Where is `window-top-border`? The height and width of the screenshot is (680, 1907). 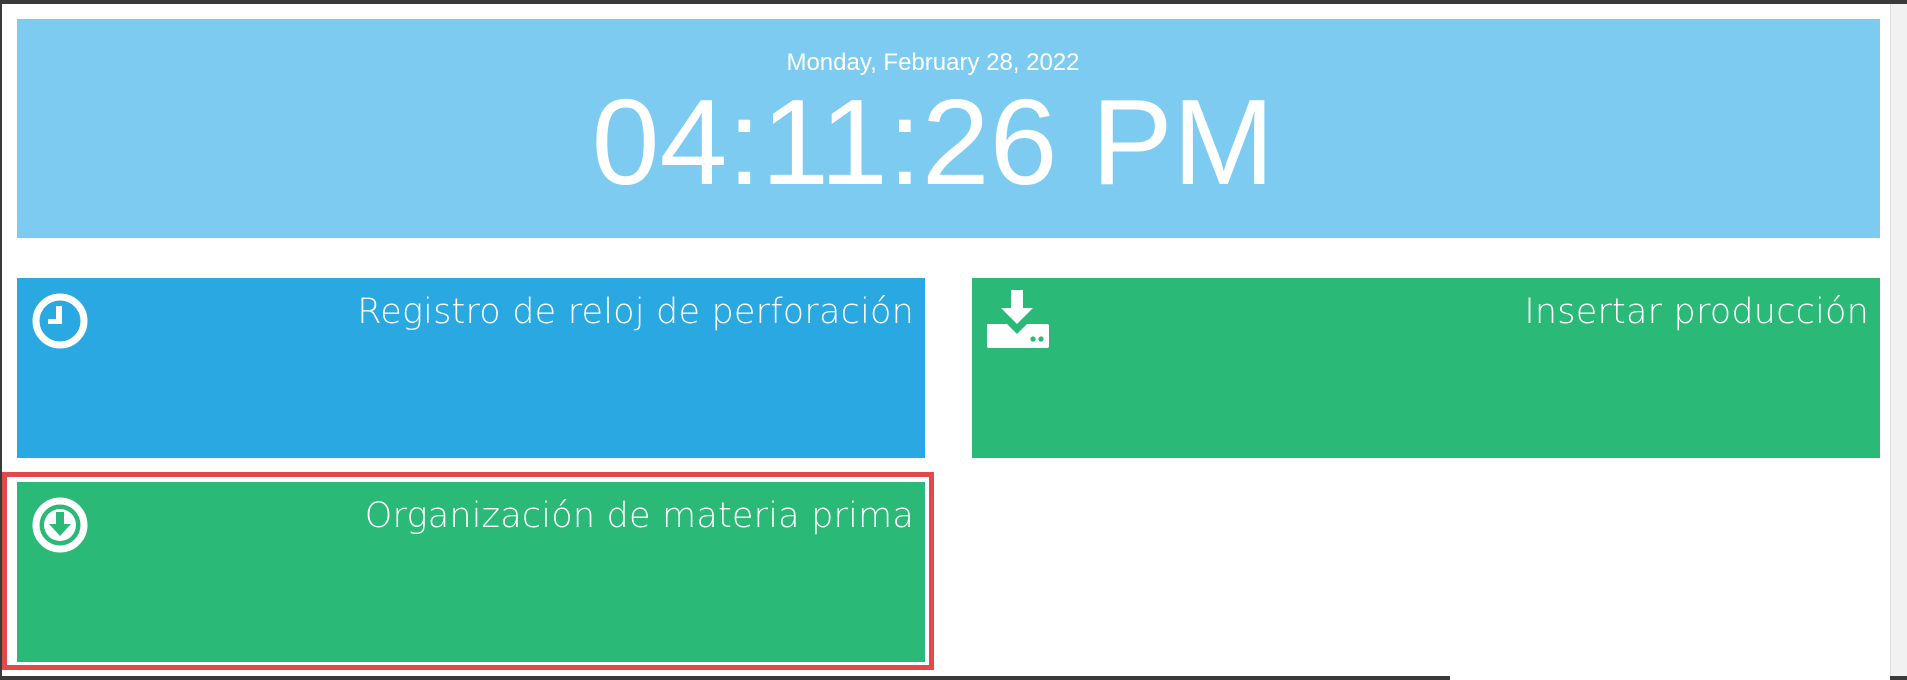 window-top-border is located at coordinates (953, 2).